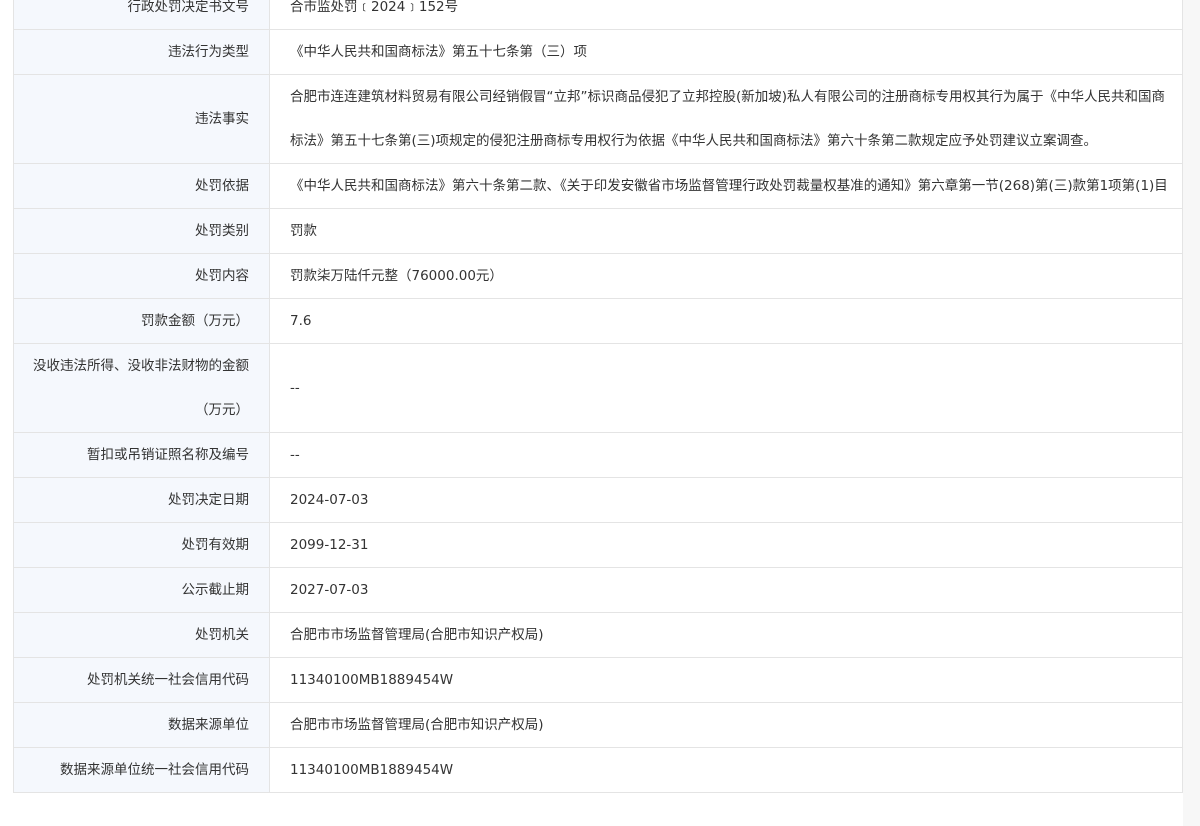 This screenshot has height=826, width=1200. What do you see at coordinates (726, 770) in the screenshot?
I see `row-value-source-credit-code: 11340100MB1889454W` at bounding box center [726, 770].